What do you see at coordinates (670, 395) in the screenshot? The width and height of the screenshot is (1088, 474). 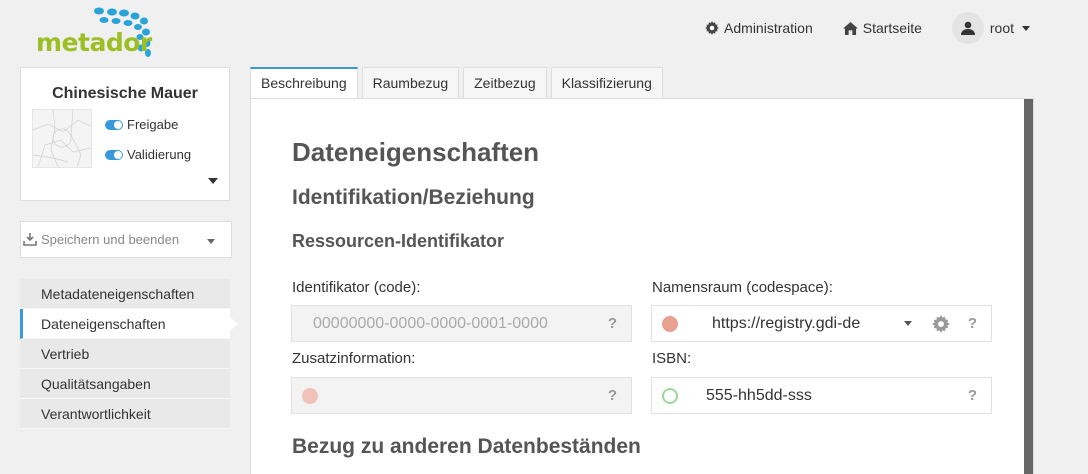 I see `valid-status-icon` at bounding box center [670, 395].